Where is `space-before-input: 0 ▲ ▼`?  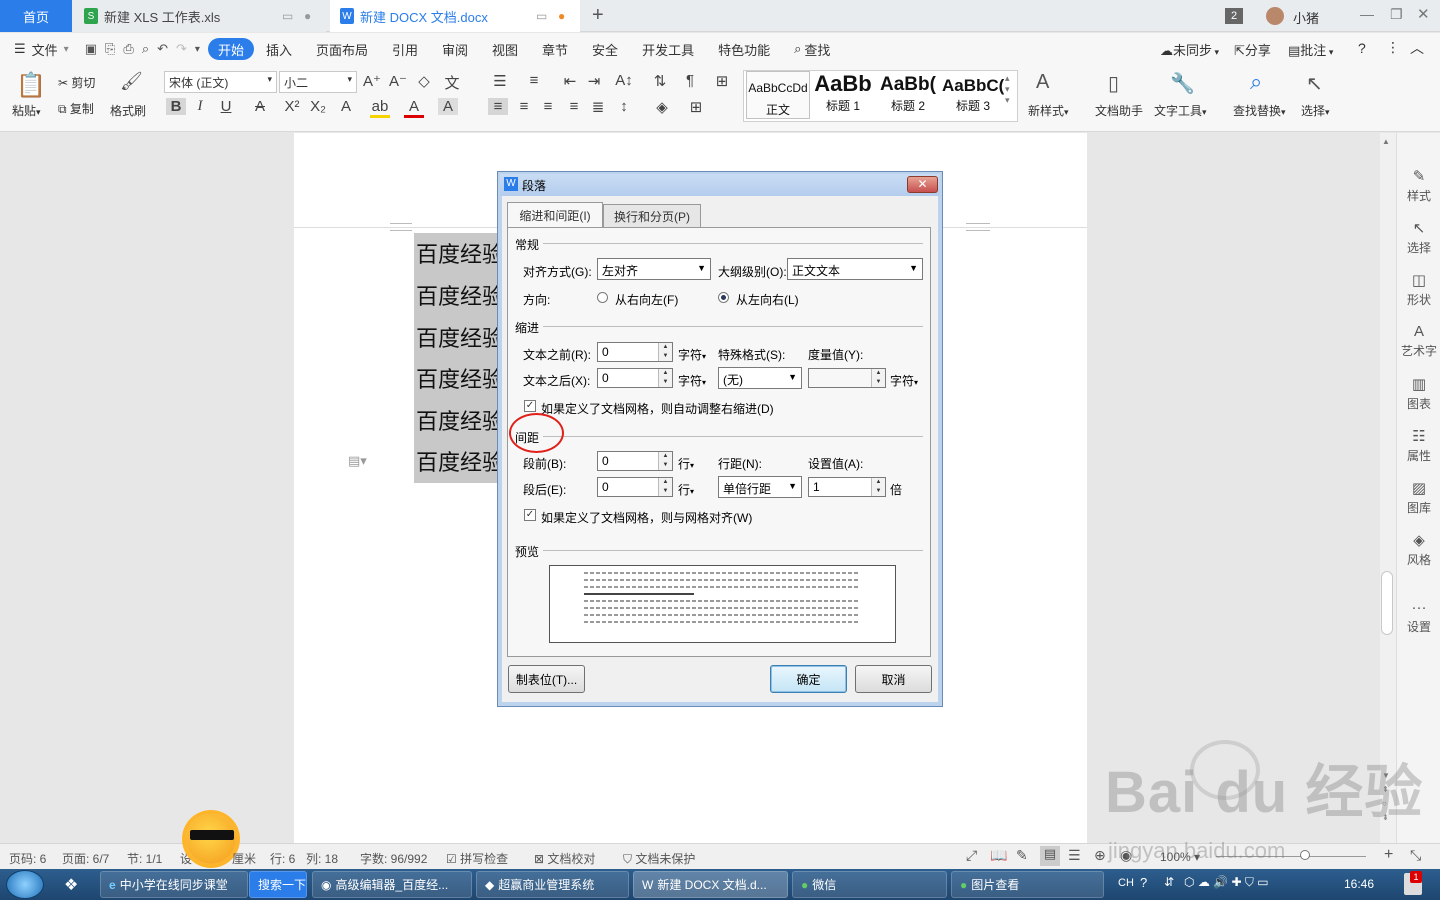 space-before-input: 0 ▲ ▼ is located at coordinates (635, 461).